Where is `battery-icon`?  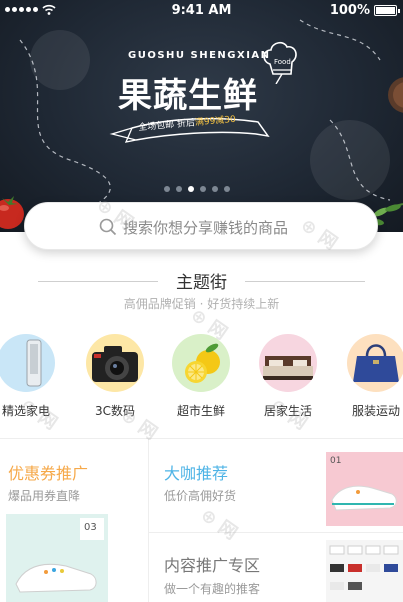
battery-icon is located at coordinates (387, 10).